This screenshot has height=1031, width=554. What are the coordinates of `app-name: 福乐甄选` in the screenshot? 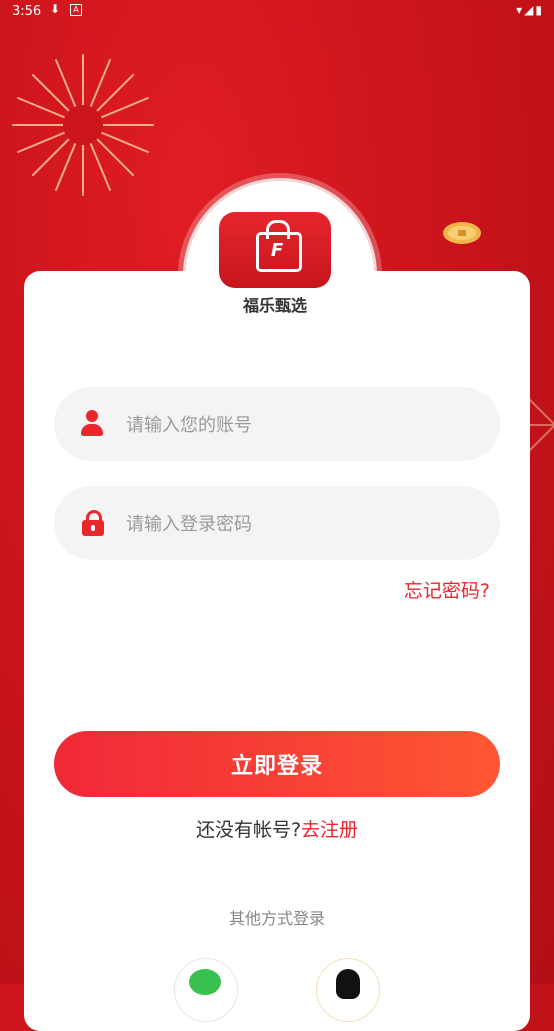 It's located at (274, 305).